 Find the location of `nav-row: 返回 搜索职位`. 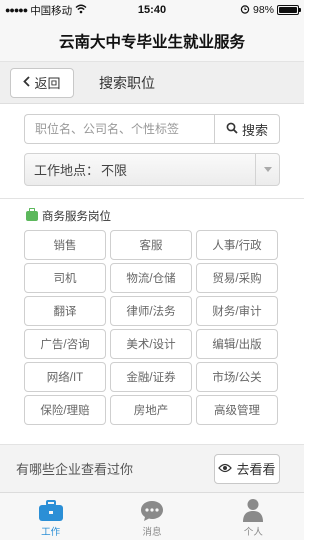

nav-row: 返回 搜索职位 is located at coordinates (152, 83).